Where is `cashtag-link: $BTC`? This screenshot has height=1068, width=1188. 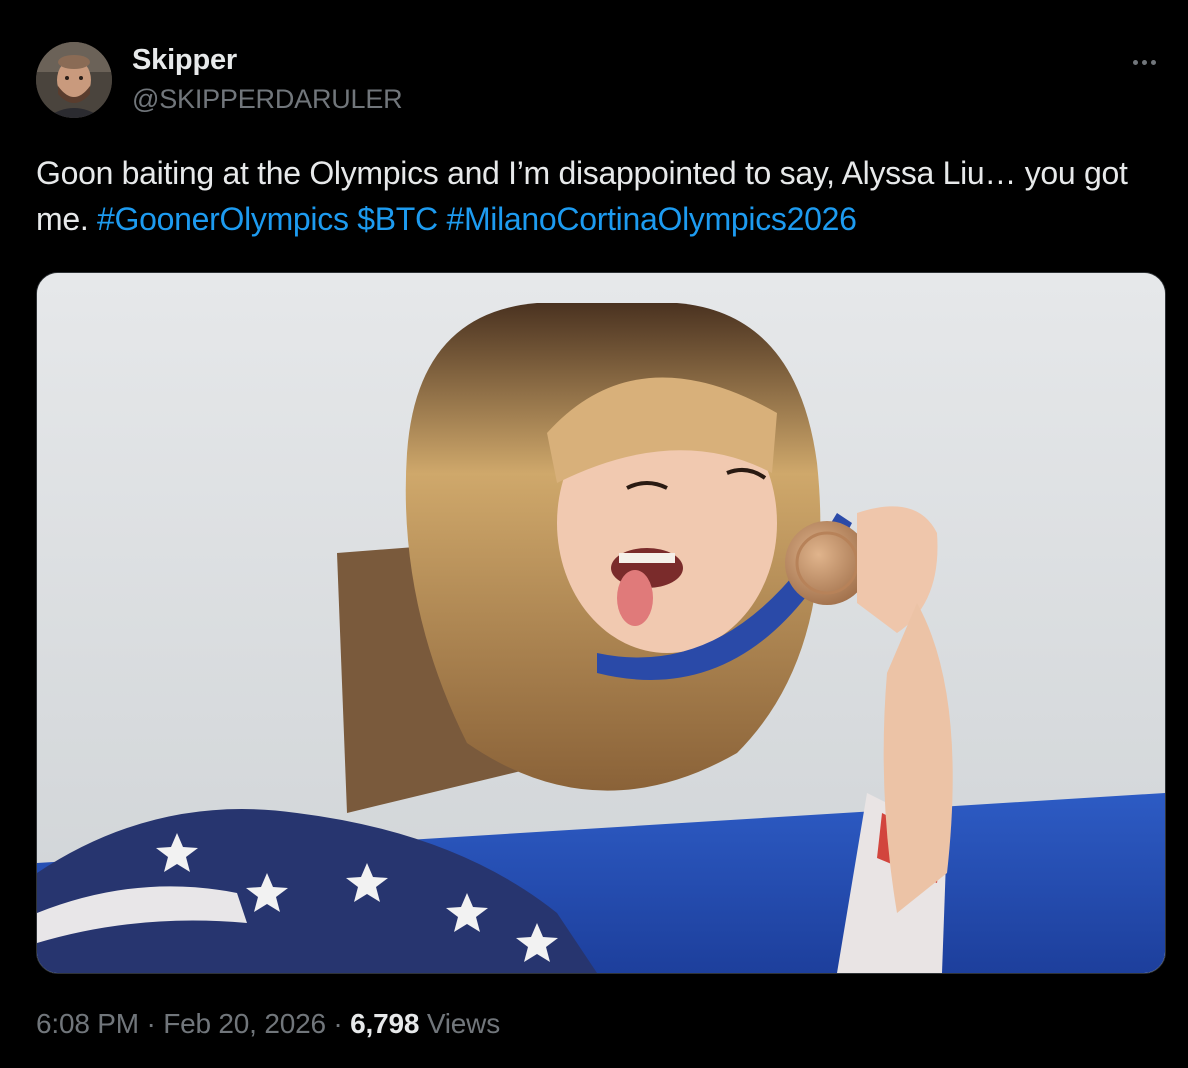 cashtag-link: $BTC is located at coordinates (397, 219).